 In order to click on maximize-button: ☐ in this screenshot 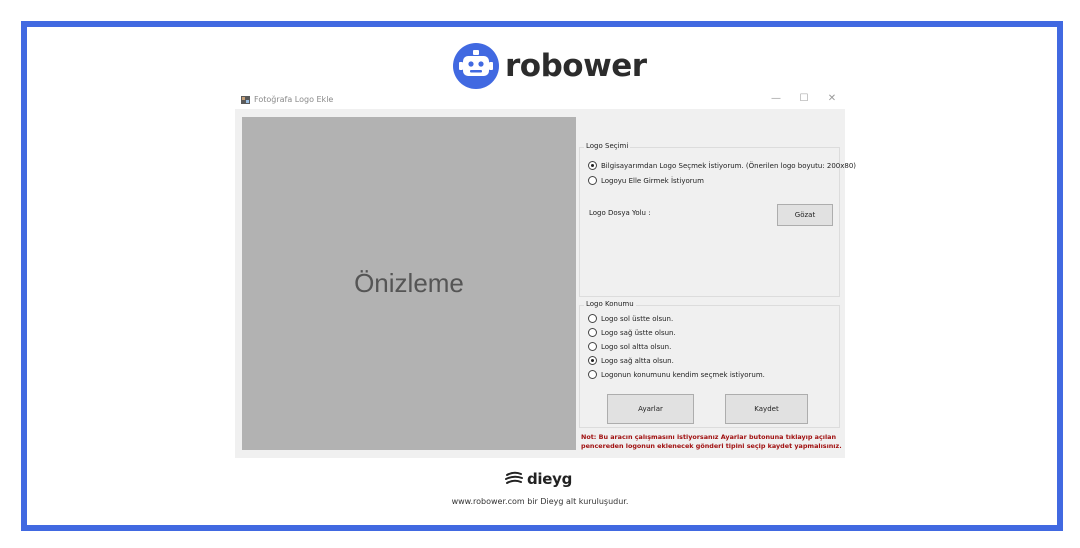, I will do `click(804, 98)`.